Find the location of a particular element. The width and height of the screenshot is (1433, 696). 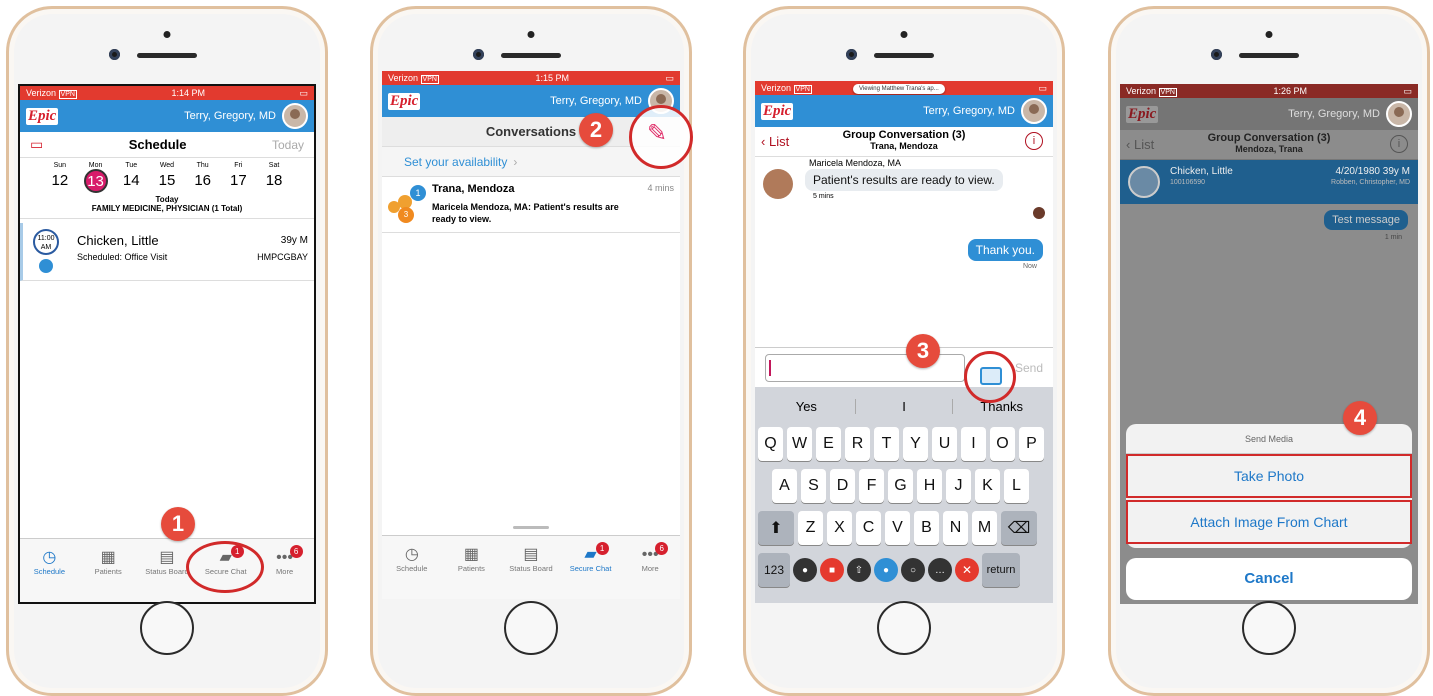

camera-dot is located at coordinates (1269, 34).